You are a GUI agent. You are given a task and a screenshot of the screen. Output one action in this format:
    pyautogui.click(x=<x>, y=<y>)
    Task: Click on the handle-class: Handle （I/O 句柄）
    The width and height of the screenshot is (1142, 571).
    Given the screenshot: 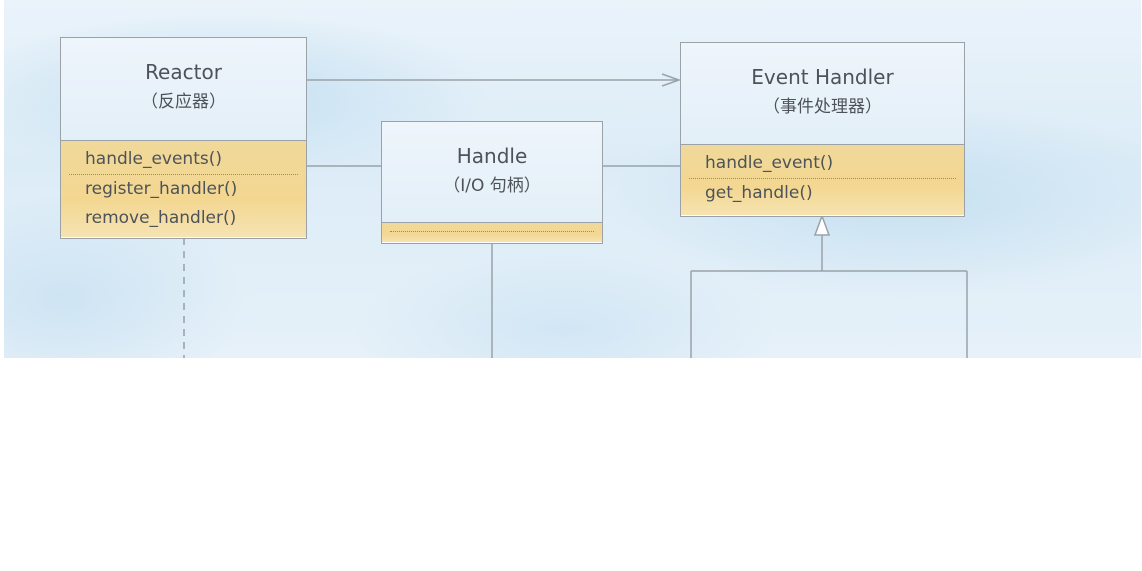 What is the action you would take?
    pyautogui.click(x=492, y=182)
    